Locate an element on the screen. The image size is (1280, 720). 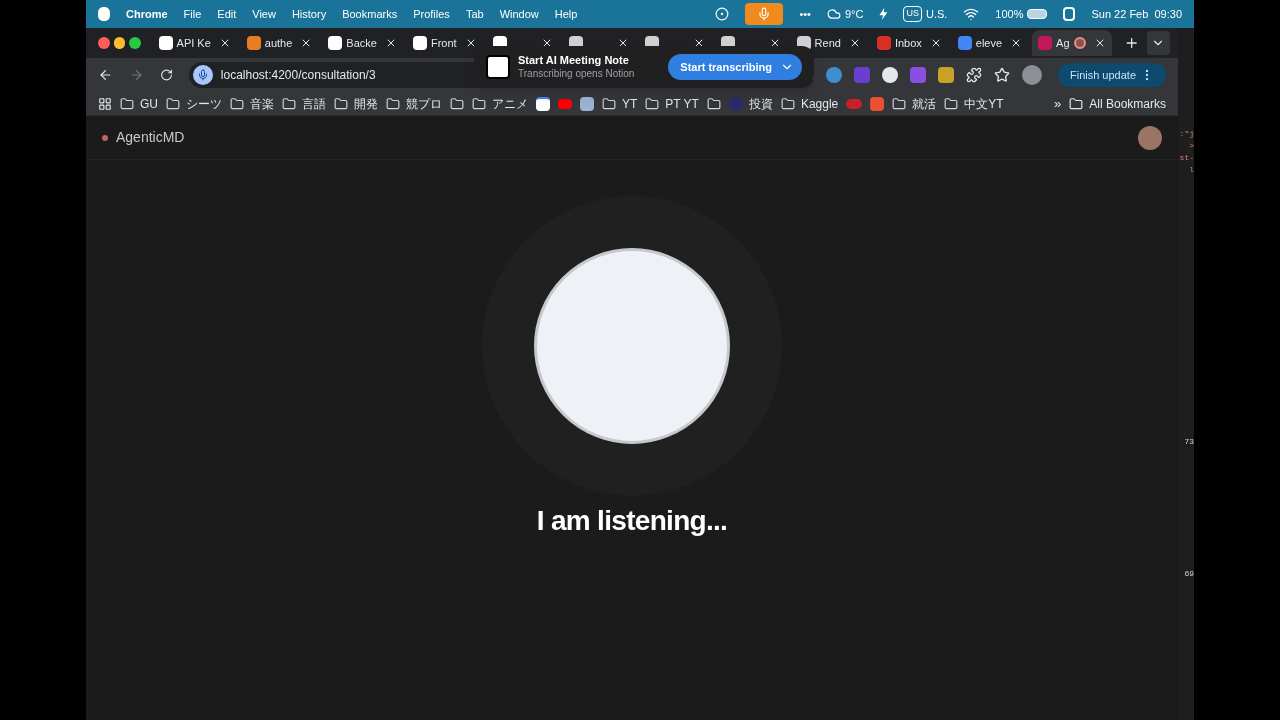
tab-title: authe is located at coordinates (278, 43).